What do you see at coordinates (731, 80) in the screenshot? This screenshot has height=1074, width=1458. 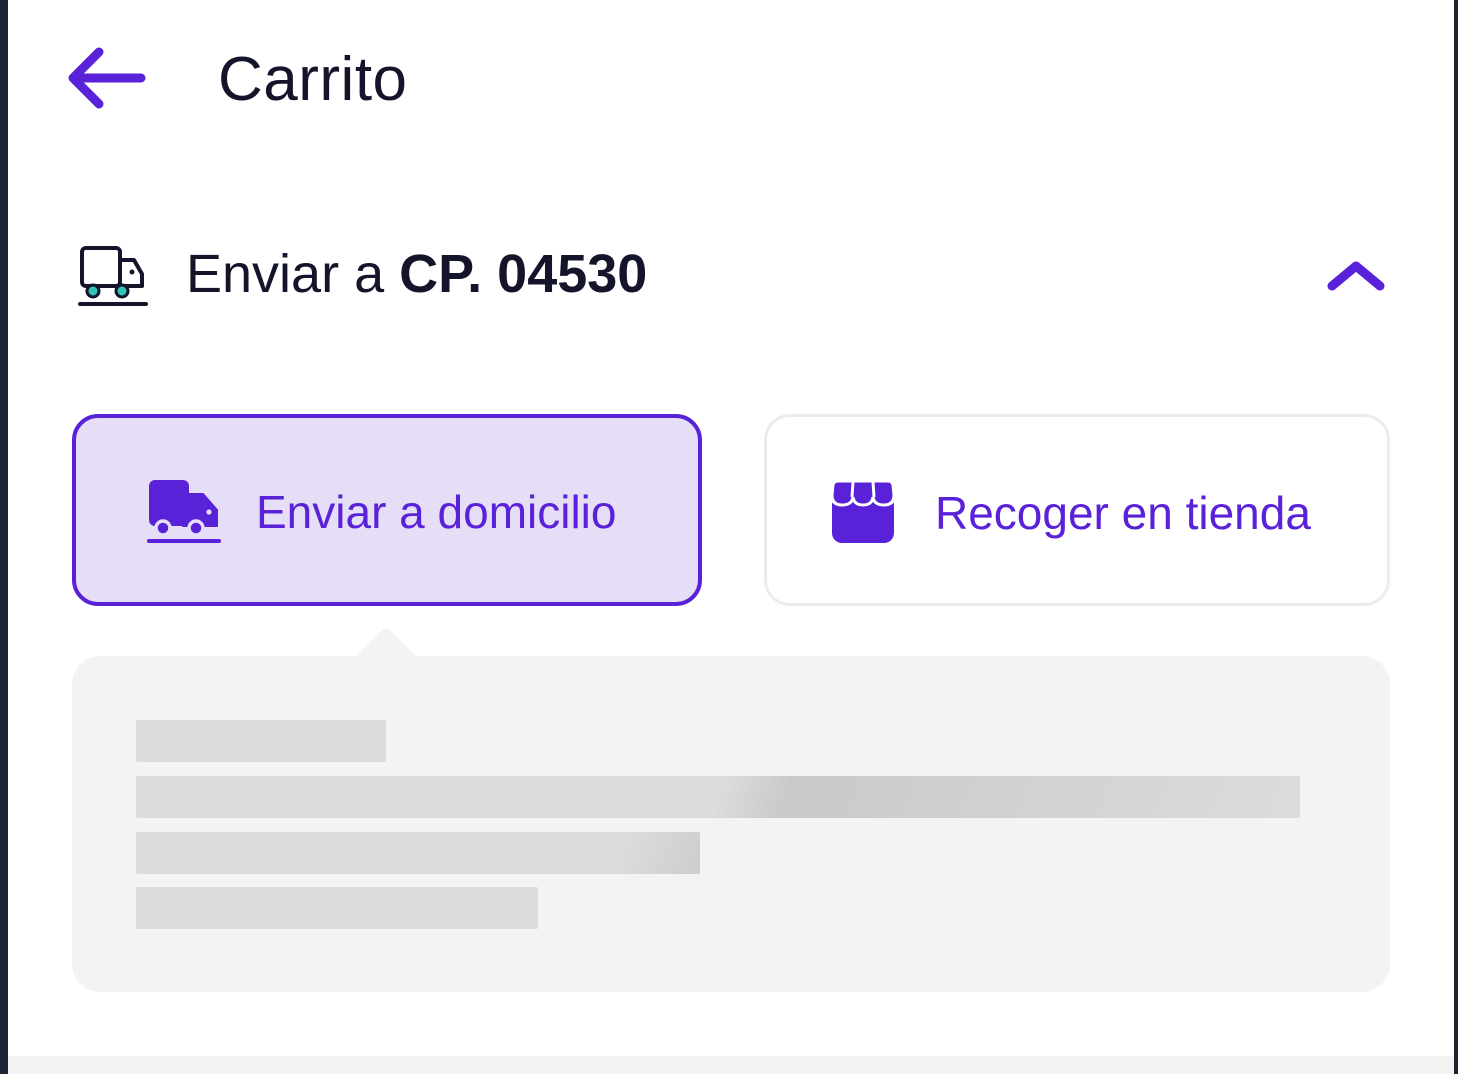 I see `header: Carrito` at bounding box center [731, 80].